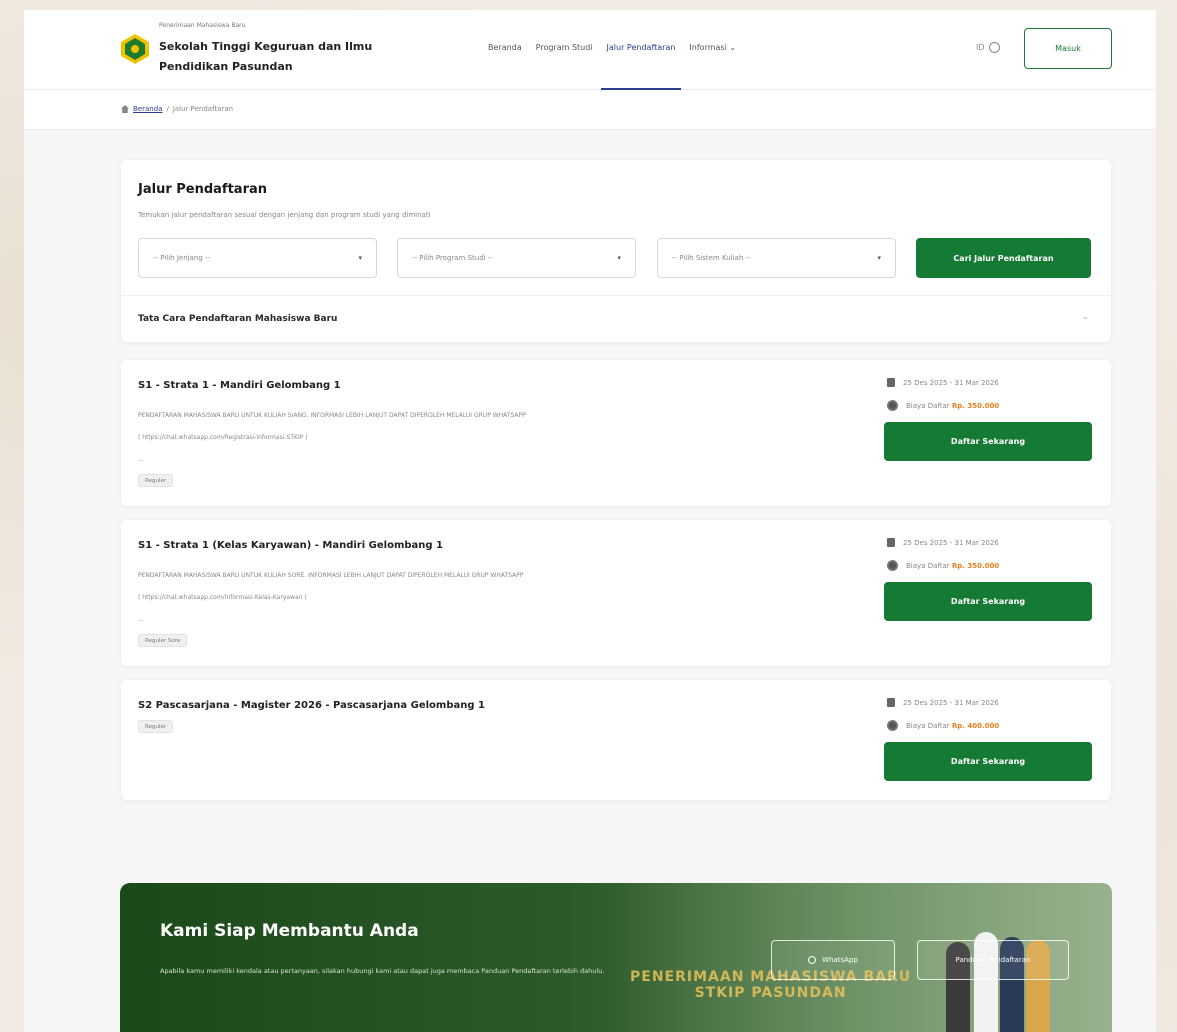 The width and height of the screenshot is (1177, 1032). What do you see at coordinates (238, 319) in the screenshot?
I see `accordion-label: Tata Cara Pendaftaran Mahasiswa Baru` at bounding box center [238, 319].